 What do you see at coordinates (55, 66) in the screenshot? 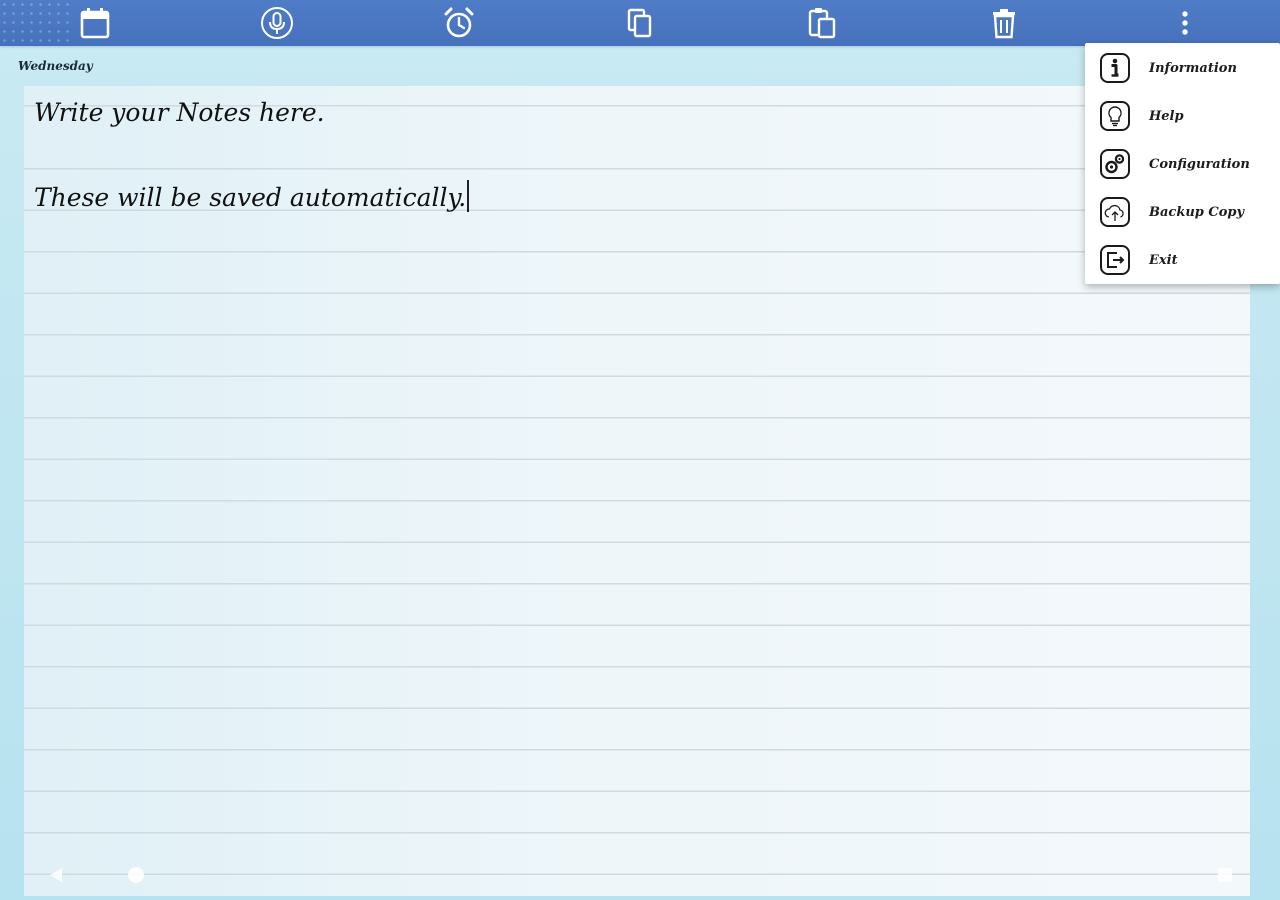
I see `day-label: Wednesday` at bounding box center [55, 66].